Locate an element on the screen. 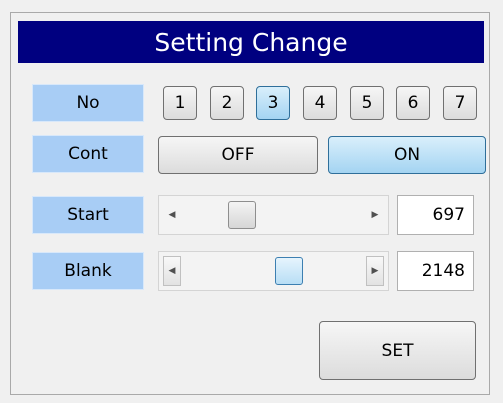 The width and height of the screenshot is (503, 403). label-no: No is located at coordinates (88, 103).